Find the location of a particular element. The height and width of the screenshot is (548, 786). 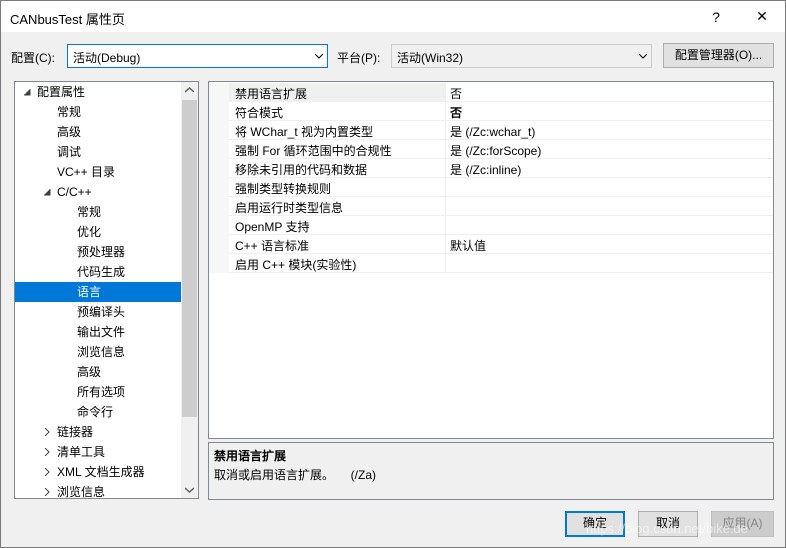

tree-scroll-thumb is located at coordinates (189, 258).